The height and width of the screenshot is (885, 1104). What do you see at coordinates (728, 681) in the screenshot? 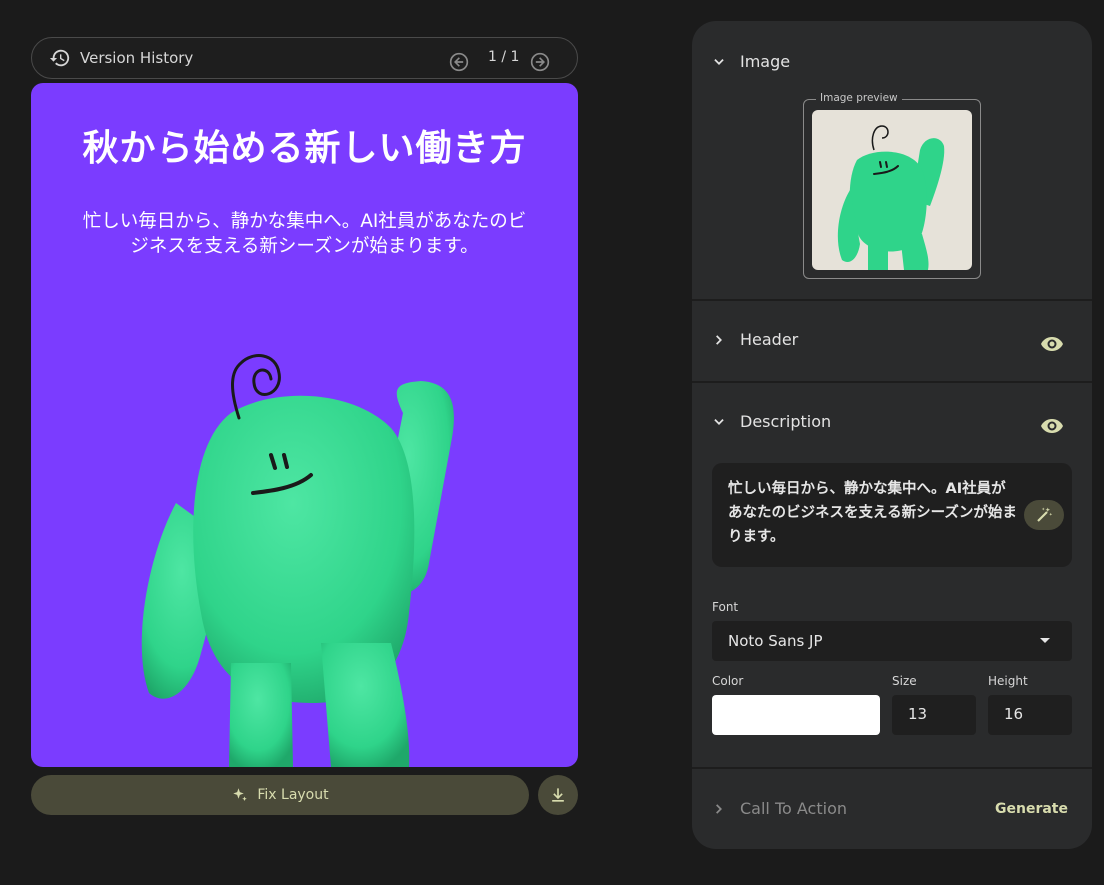
I see `color-label: Color` at bounding box center [728, 681].